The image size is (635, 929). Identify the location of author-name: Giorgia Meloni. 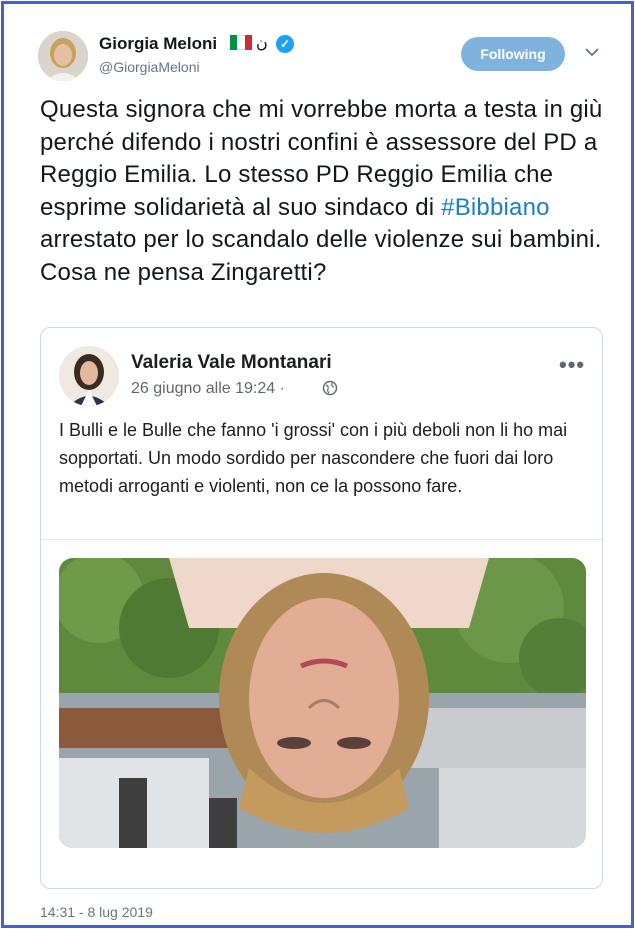
(158, 44).